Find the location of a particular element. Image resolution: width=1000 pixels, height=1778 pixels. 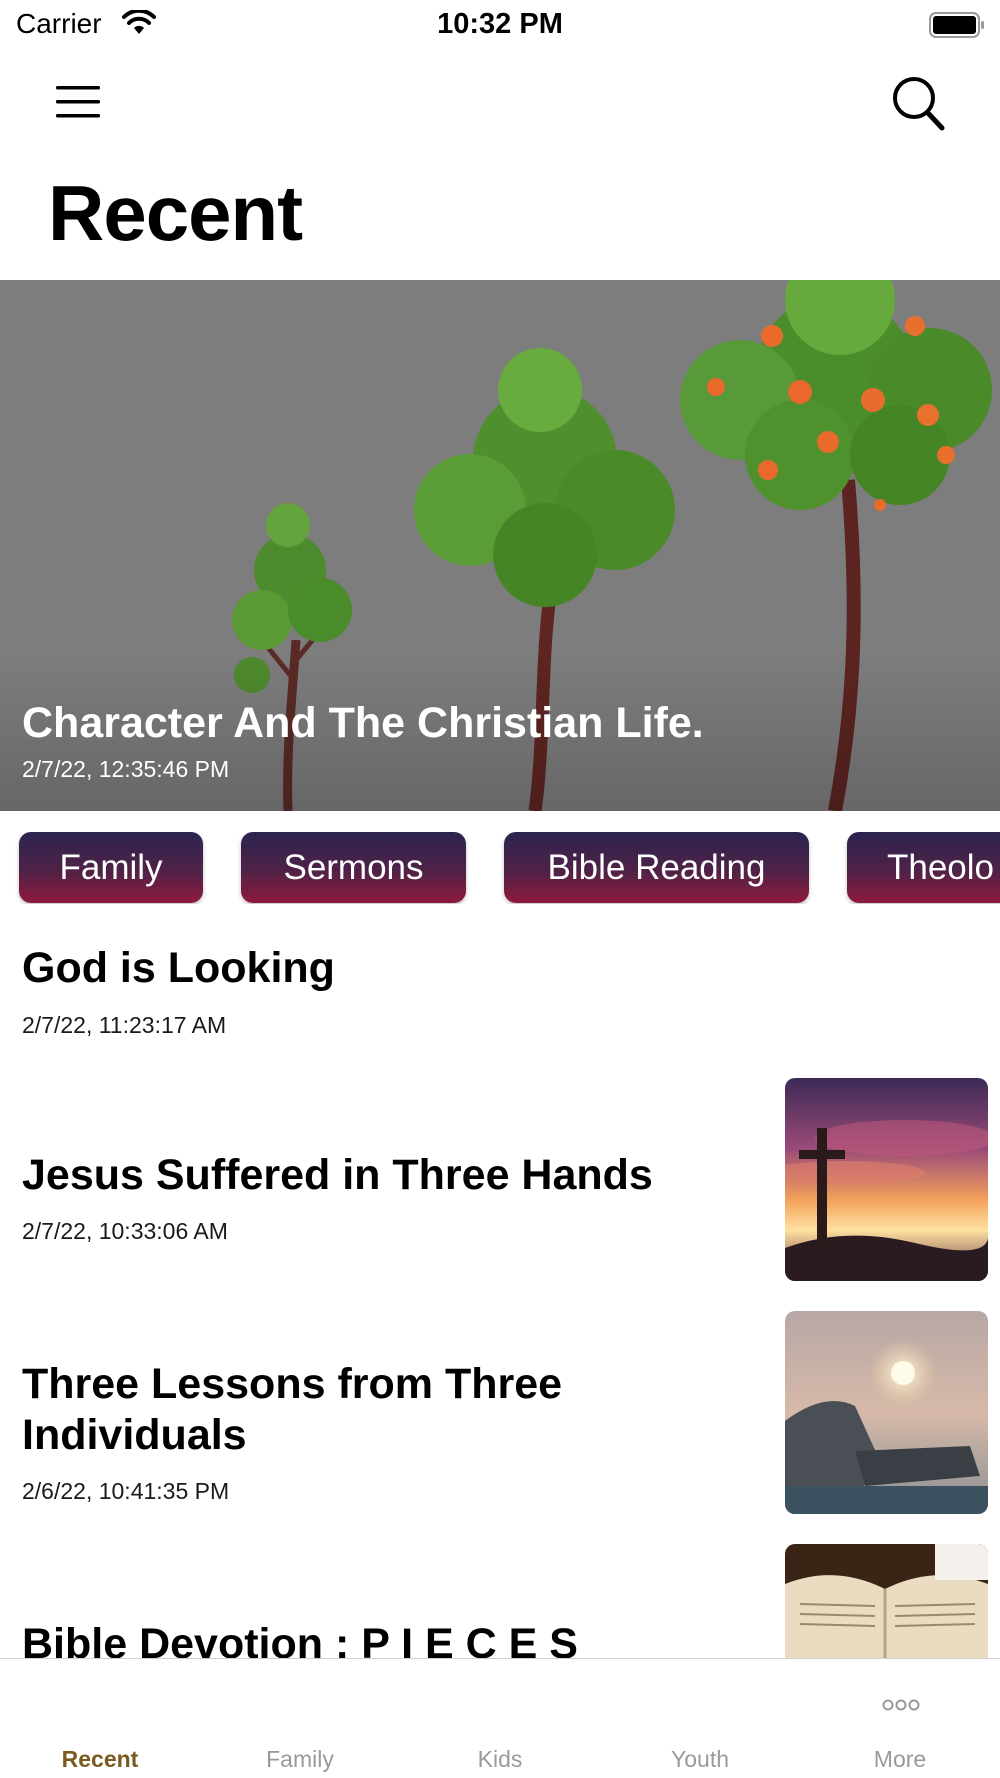

tab-kids: Kids is located at coordinates (500, 1718).